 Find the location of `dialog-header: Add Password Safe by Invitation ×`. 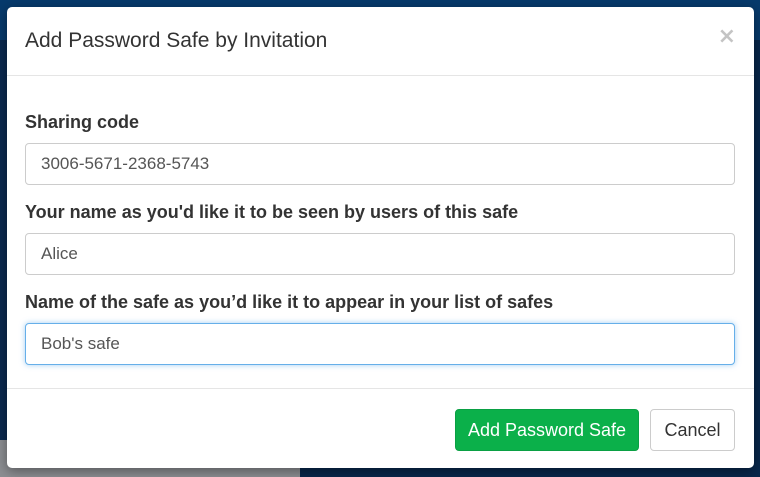

dialog-header: Add Password Safe by Invitation × is located at coordinates (380, 41).